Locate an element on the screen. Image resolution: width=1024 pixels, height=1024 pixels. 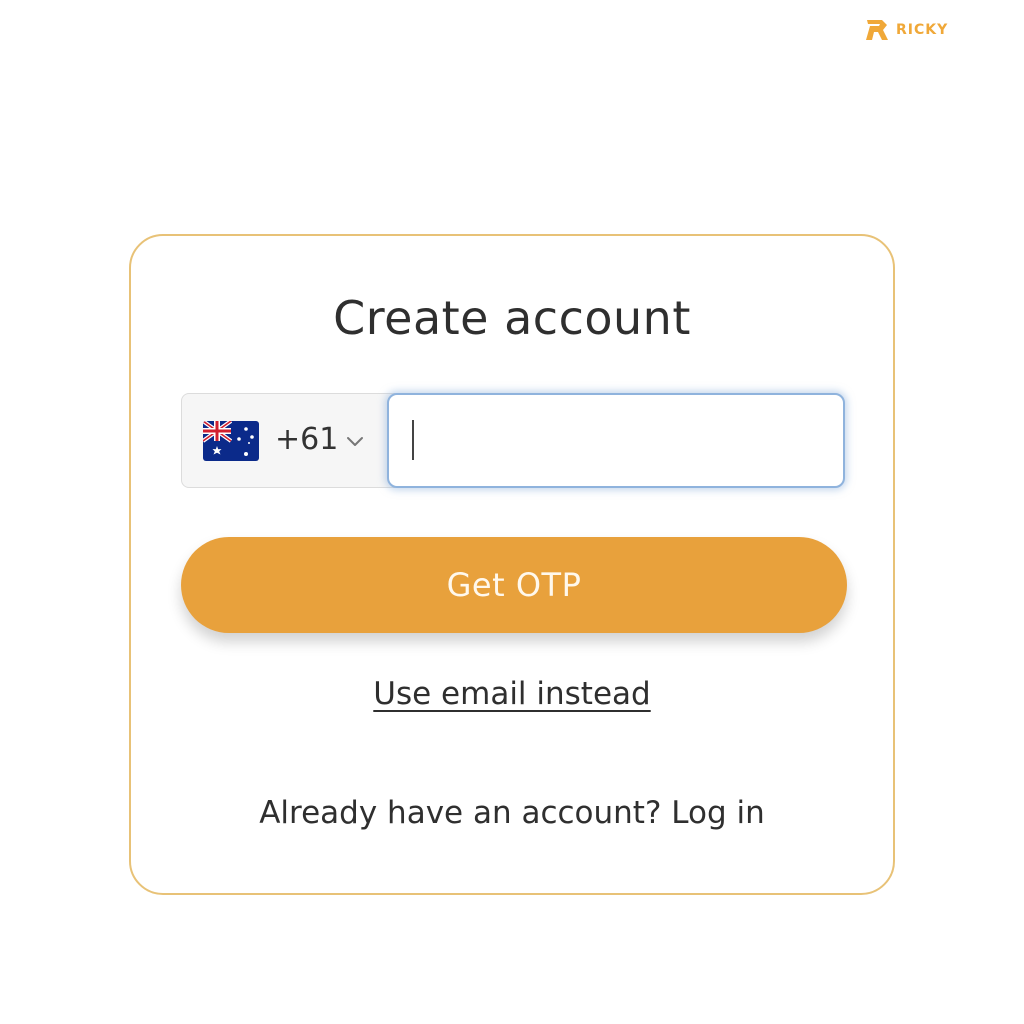
phone-number-input is located at coordinates (616, 440).